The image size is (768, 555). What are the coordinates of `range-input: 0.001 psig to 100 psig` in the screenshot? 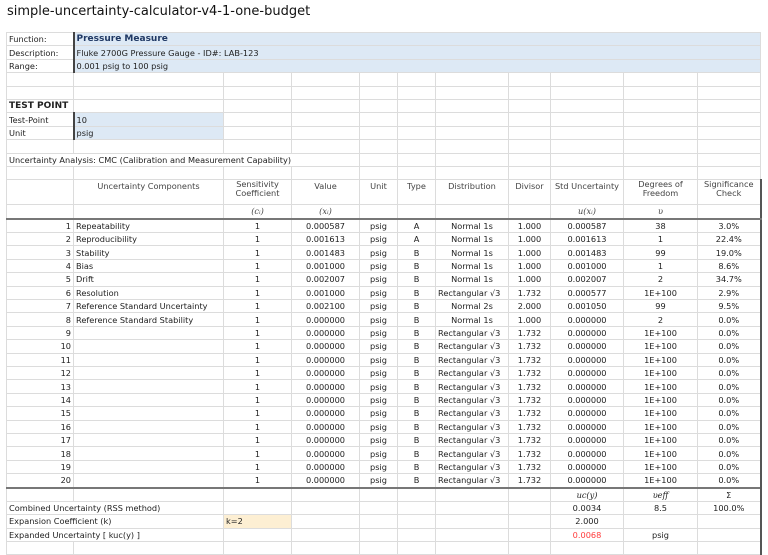 It's located at (417, 66).